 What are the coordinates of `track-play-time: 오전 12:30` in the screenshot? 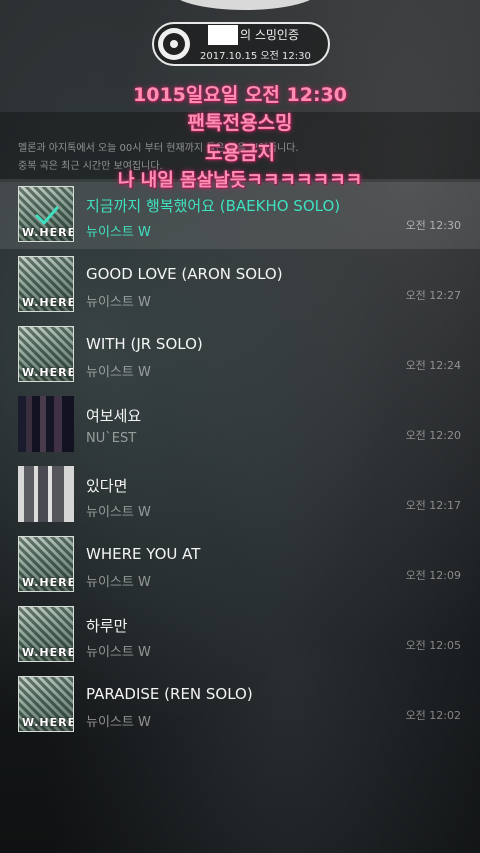 It's located at (433, 225).